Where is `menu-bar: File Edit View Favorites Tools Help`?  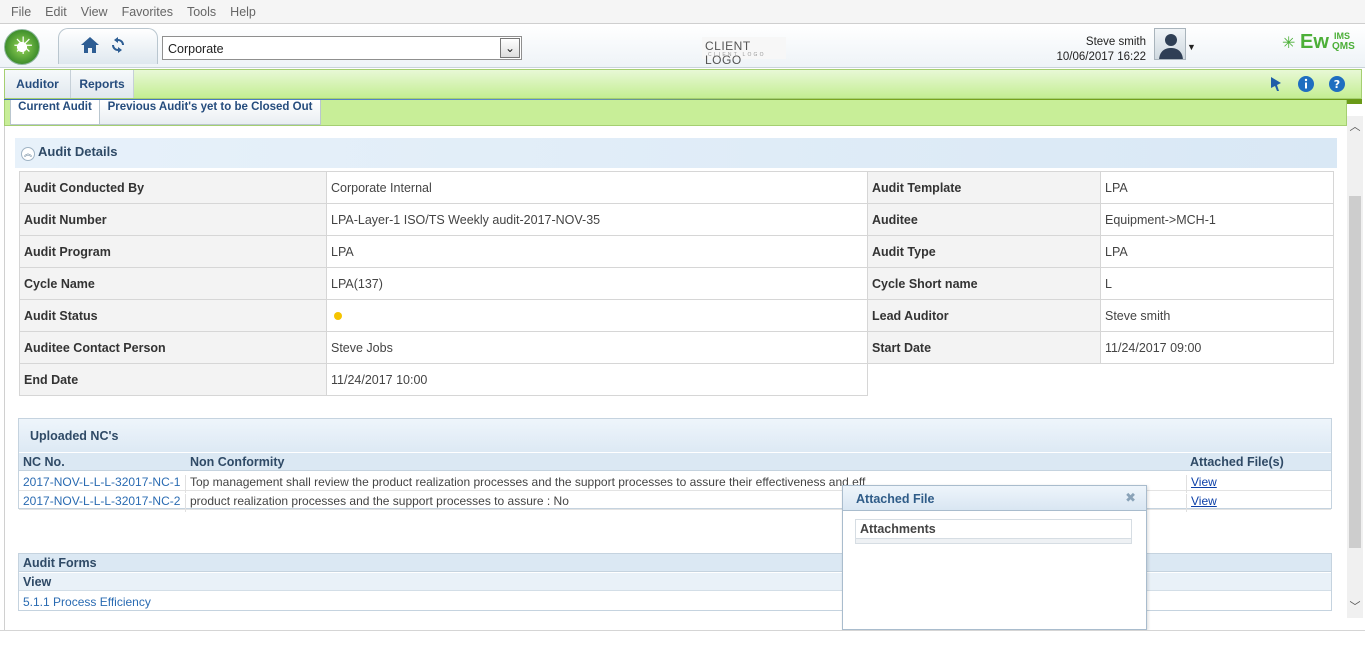
menu-bar: File Edit View Favorites Tools Help is located at coordinates (682, 12).